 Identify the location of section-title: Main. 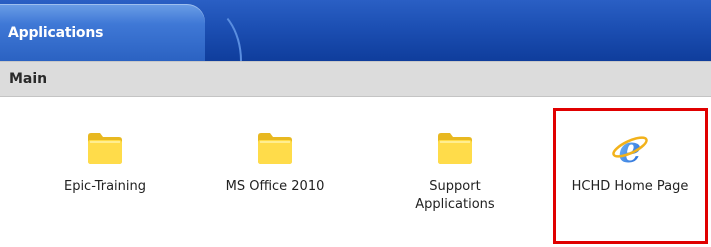
(28, 79).